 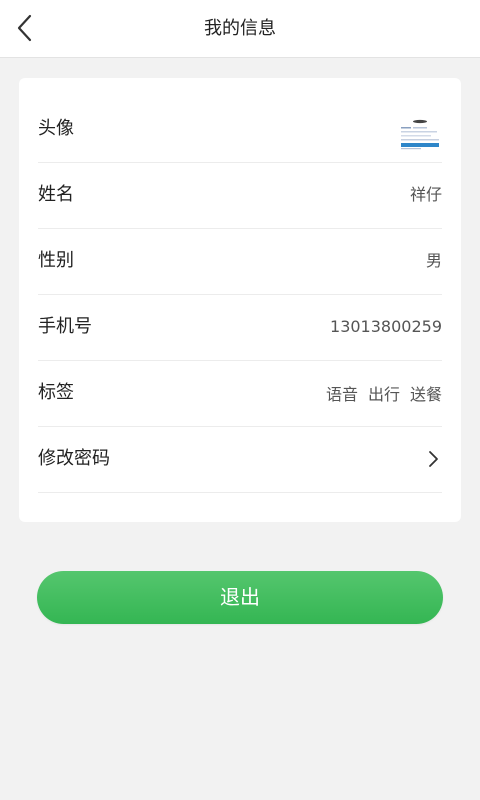 I want to click on change-password-label: 修改密码, so click(x=74, y=458).